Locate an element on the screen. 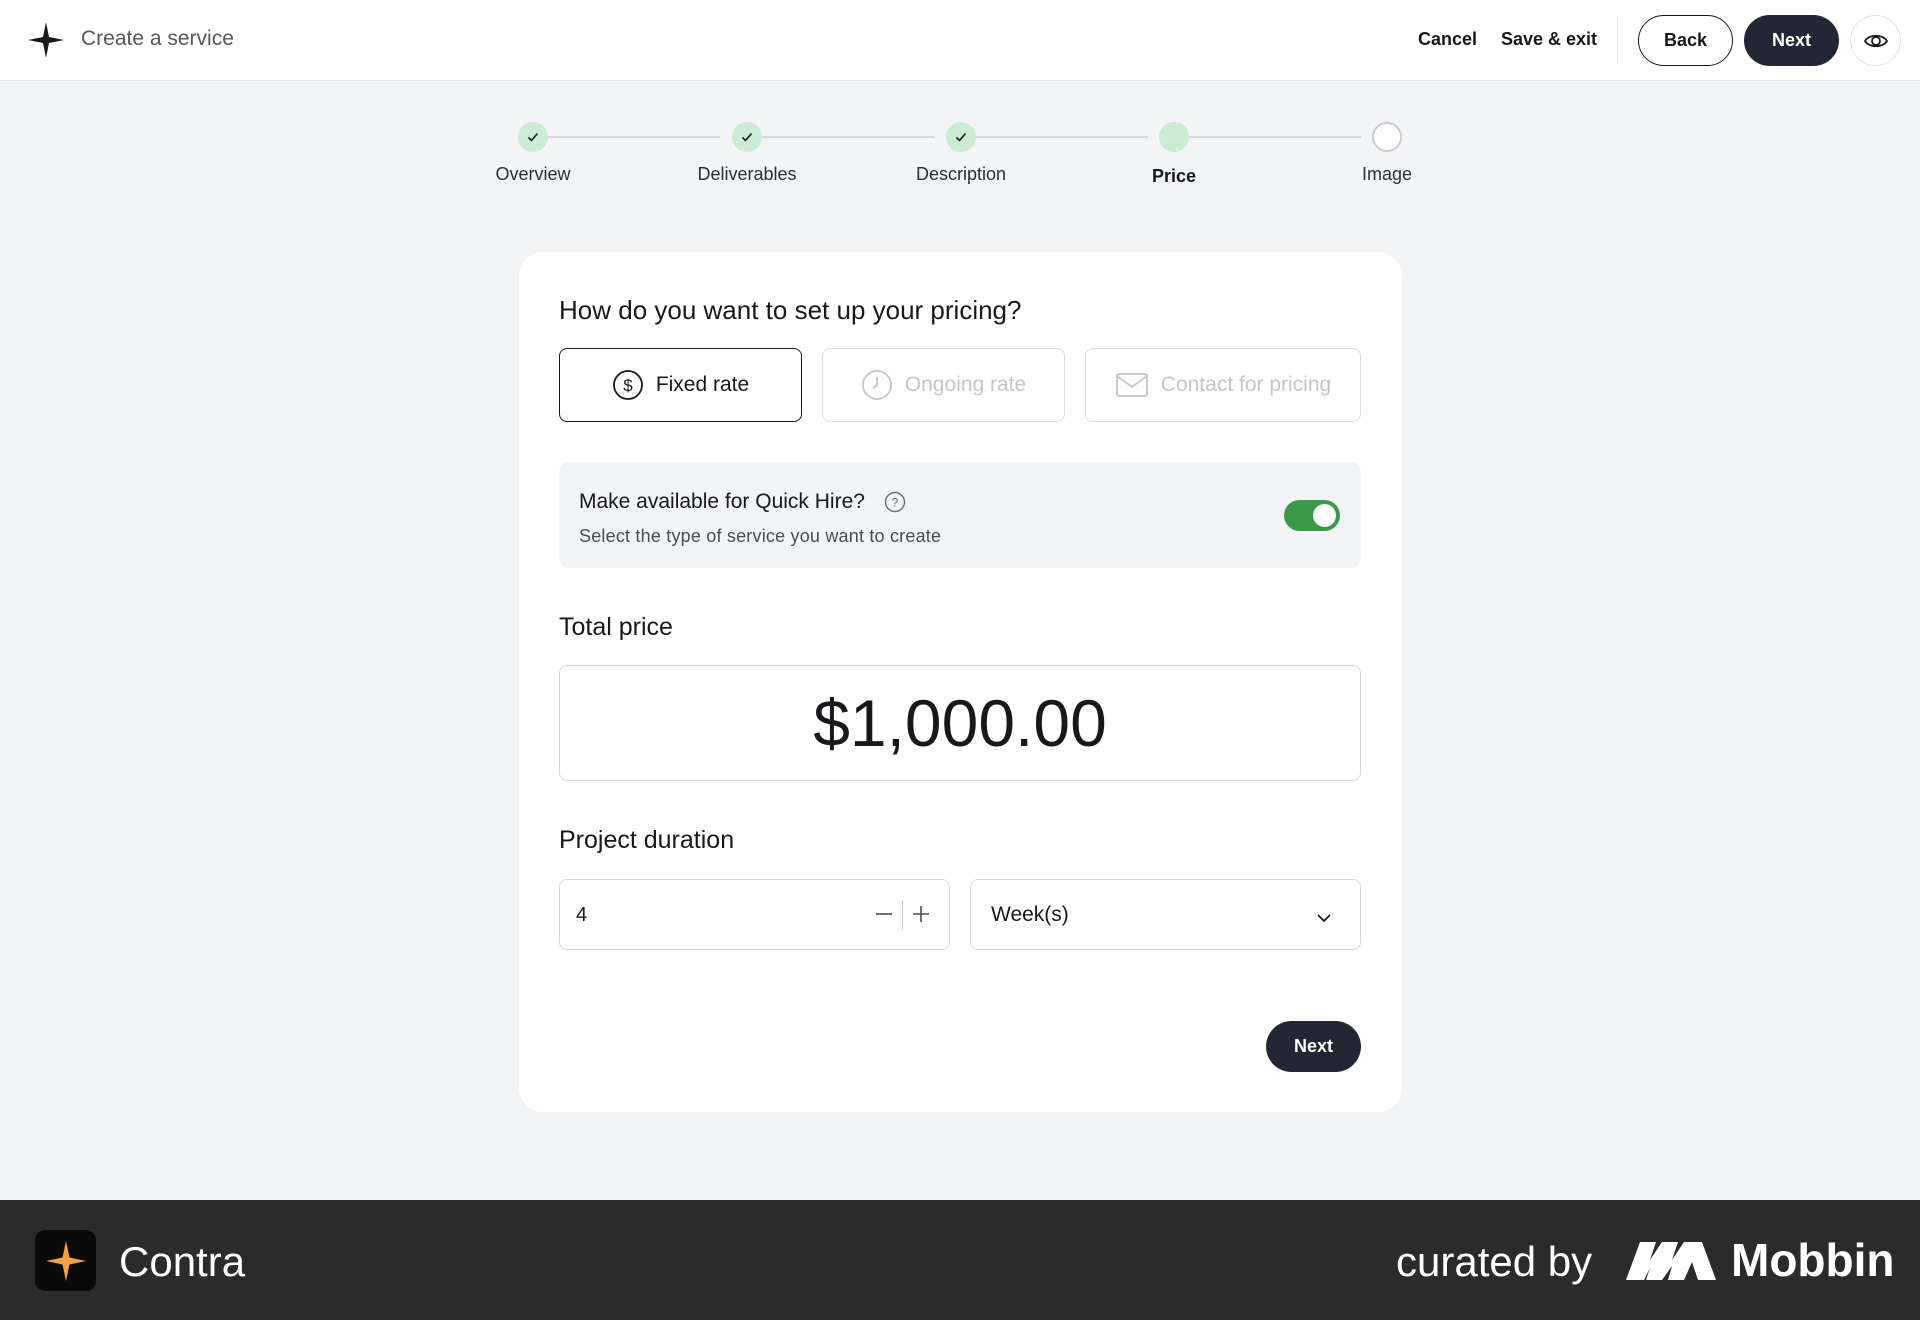 The height and width of the screenshot is (1320, 1920). total-price-input: $1,000.00 is located at coordinates (960, 723).